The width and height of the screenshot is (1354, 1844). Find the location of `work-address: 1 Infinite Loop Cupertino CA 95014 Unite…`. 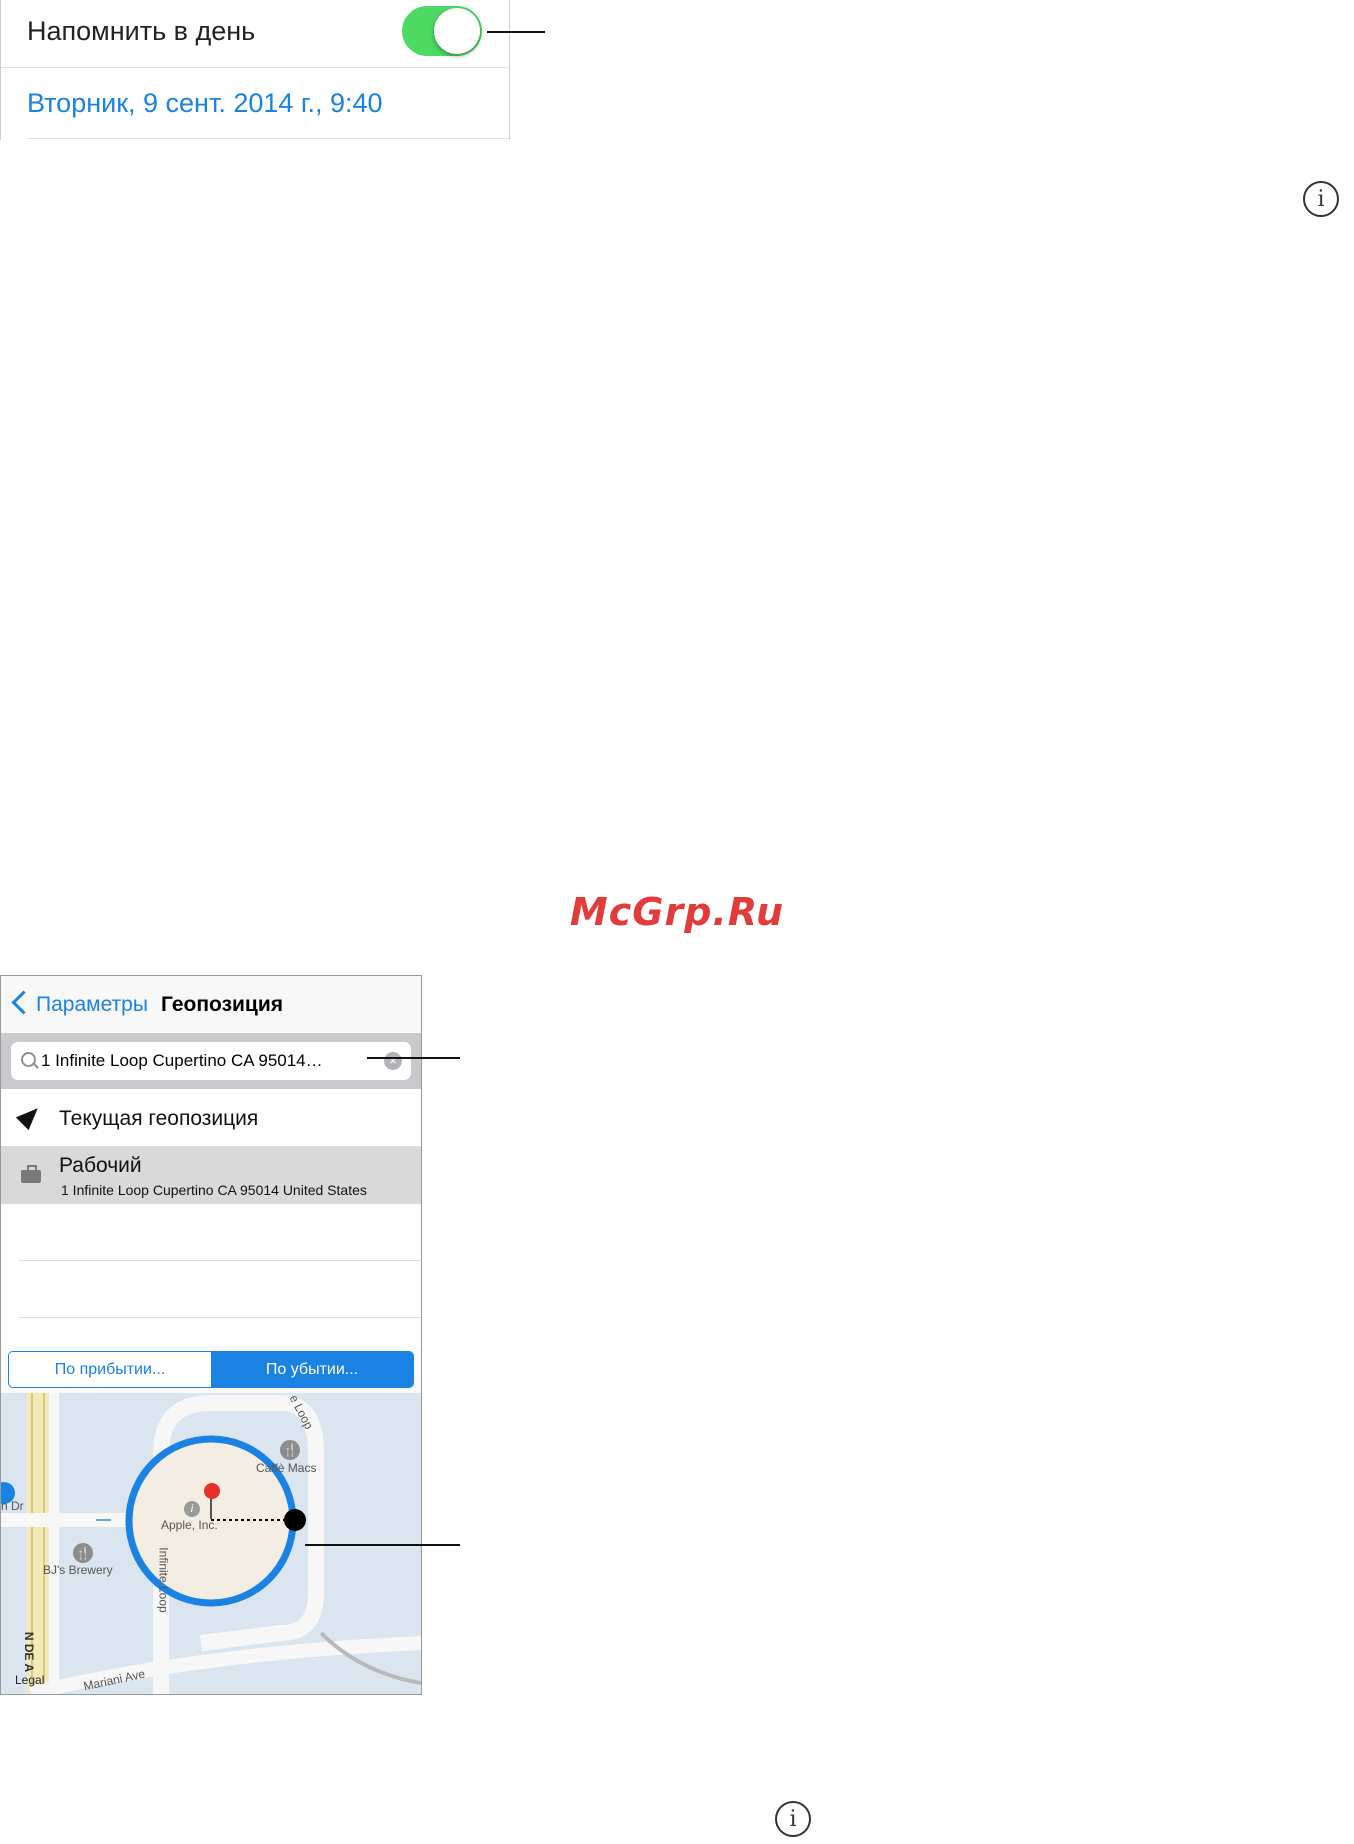

work-address: 1 Infinite Loop Cupertino CA 95014 Unite… is located at coordinates (214, 1190).